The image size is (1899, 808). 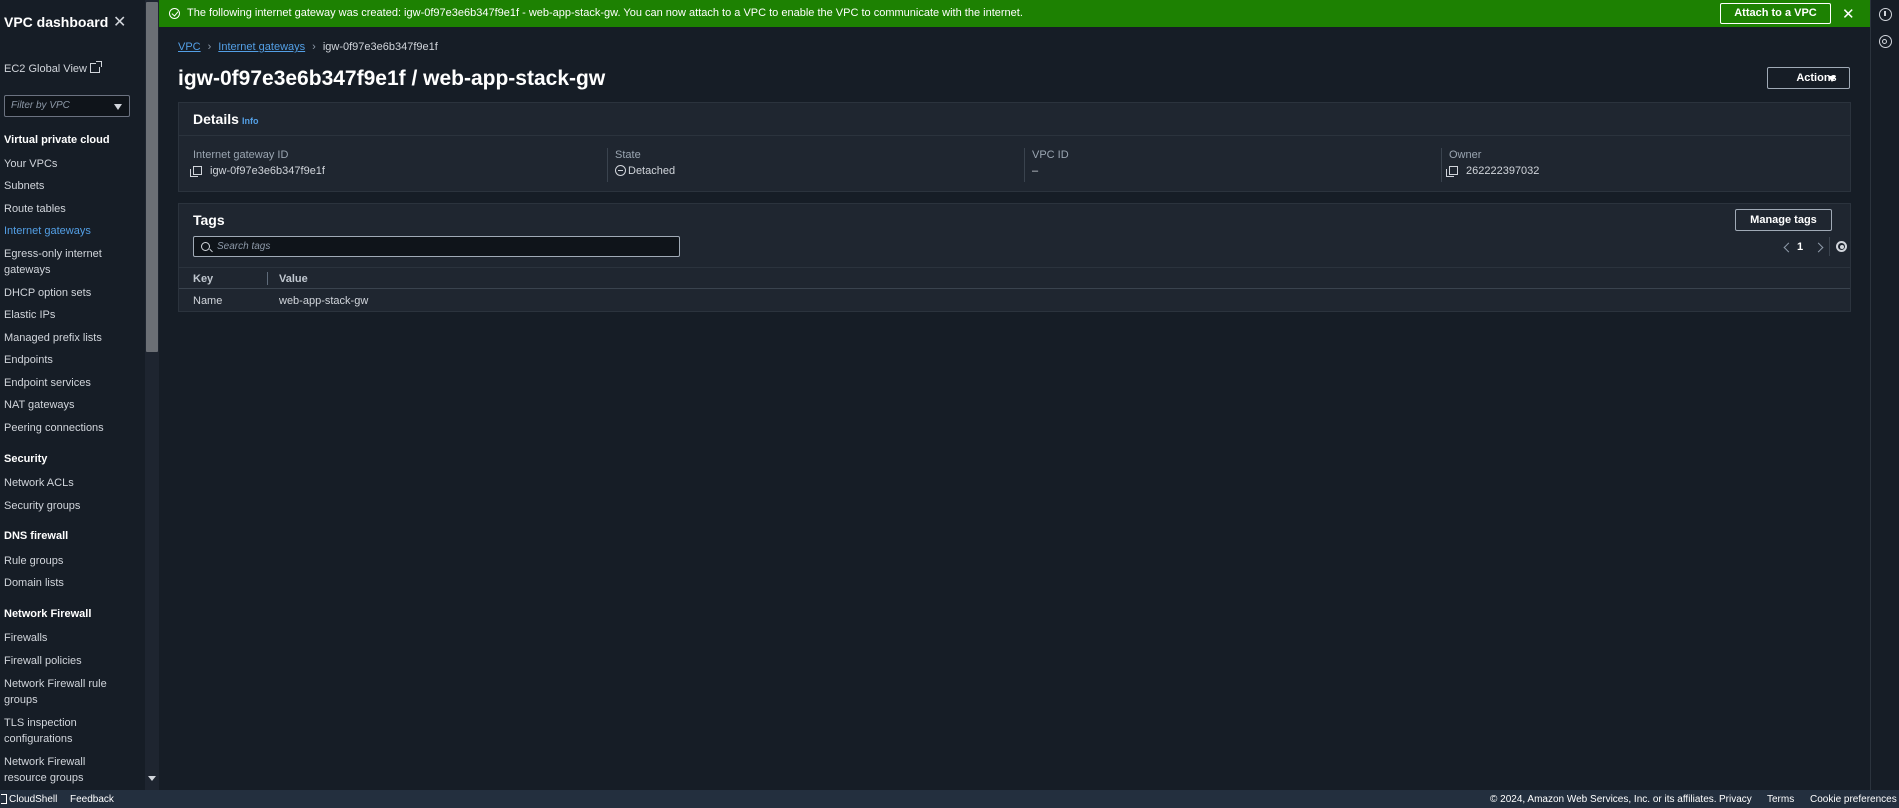 I want to click on sidebar-item-subnets: Subnets, so click(x=56, y=186).